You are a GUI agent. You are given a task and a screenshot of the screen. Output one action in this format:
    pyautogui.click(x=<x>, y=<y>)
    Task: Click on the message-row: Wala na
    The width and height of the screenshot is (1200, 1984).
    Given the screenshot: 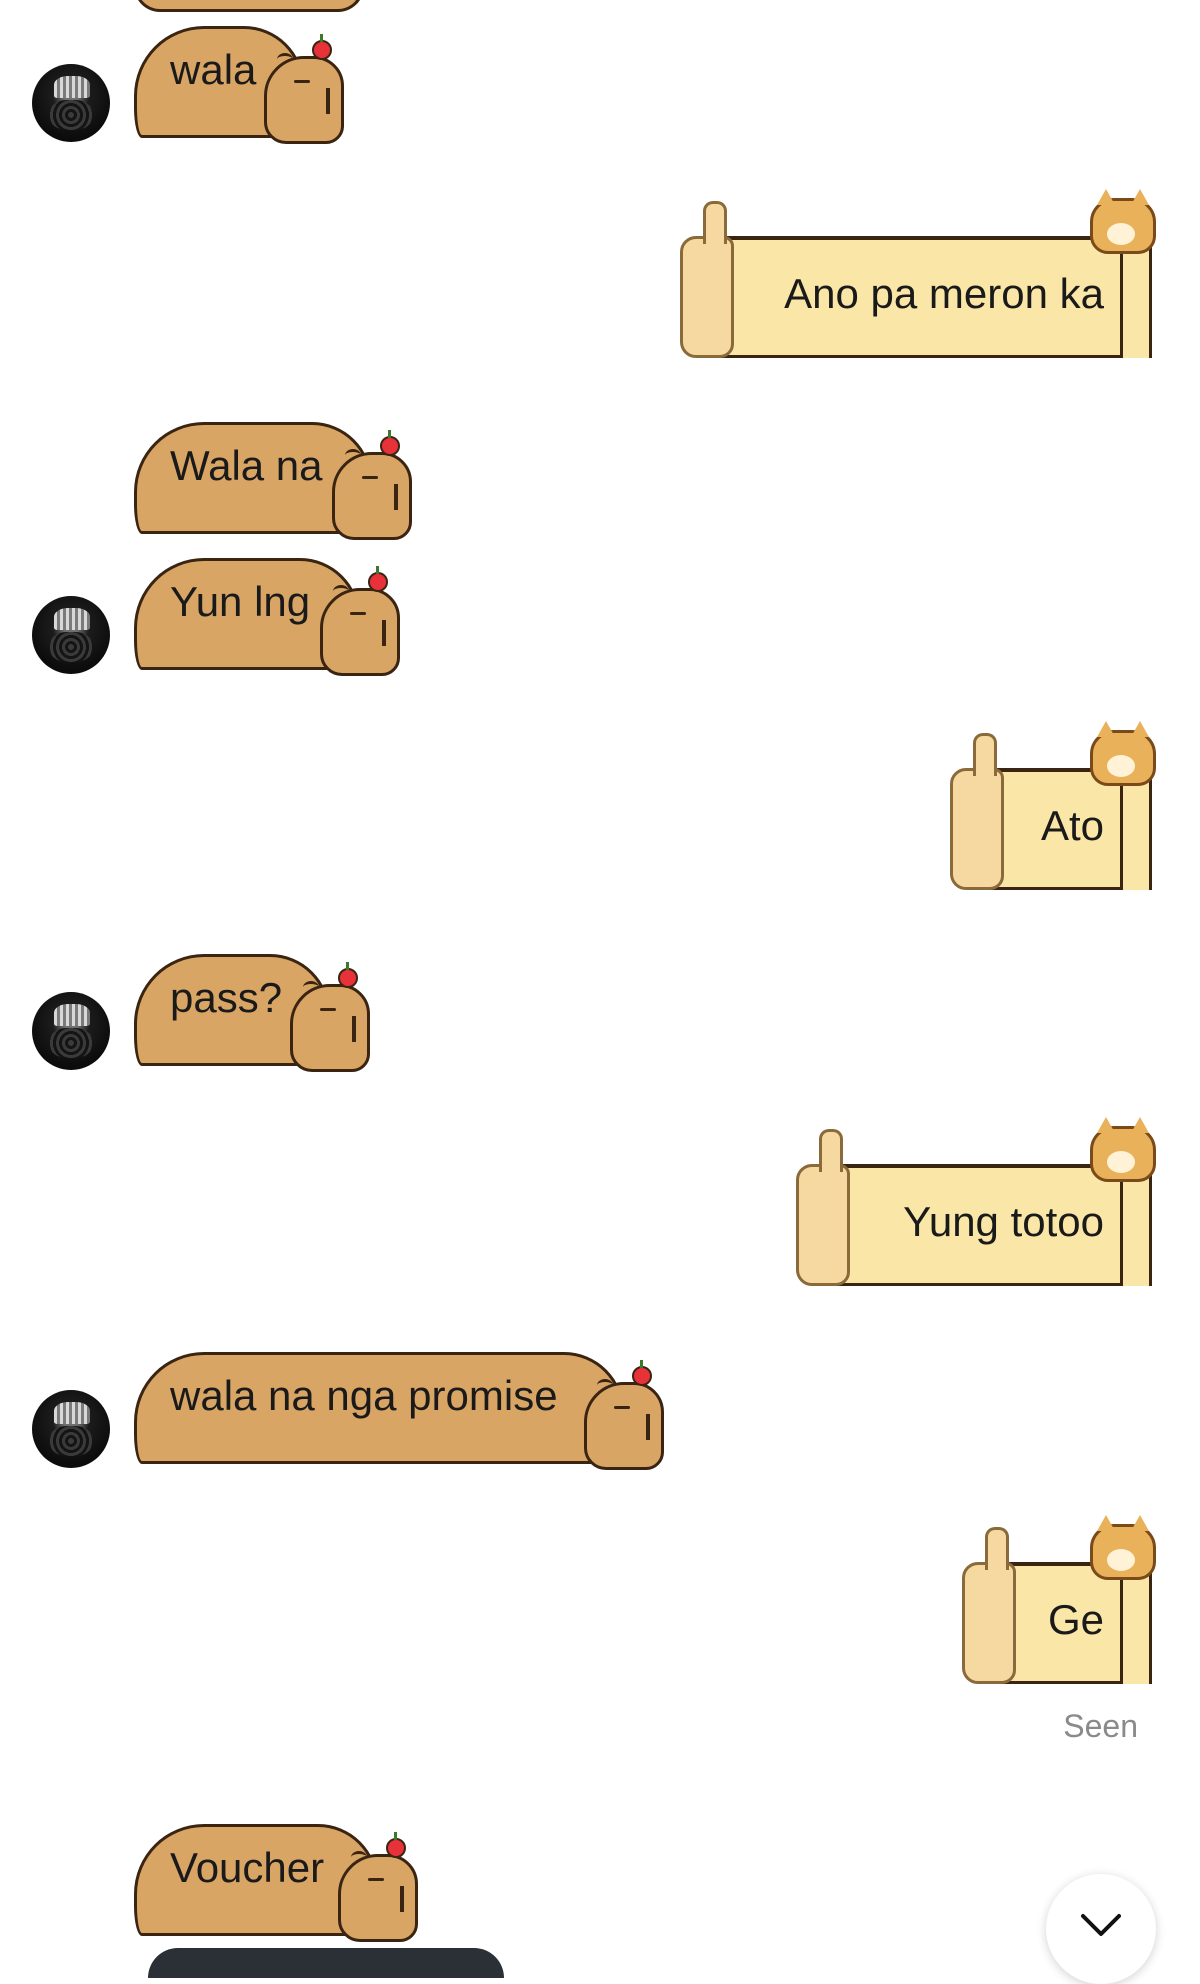 What is the action you would take?
    pyautogui.click(x=600, y=477)
    